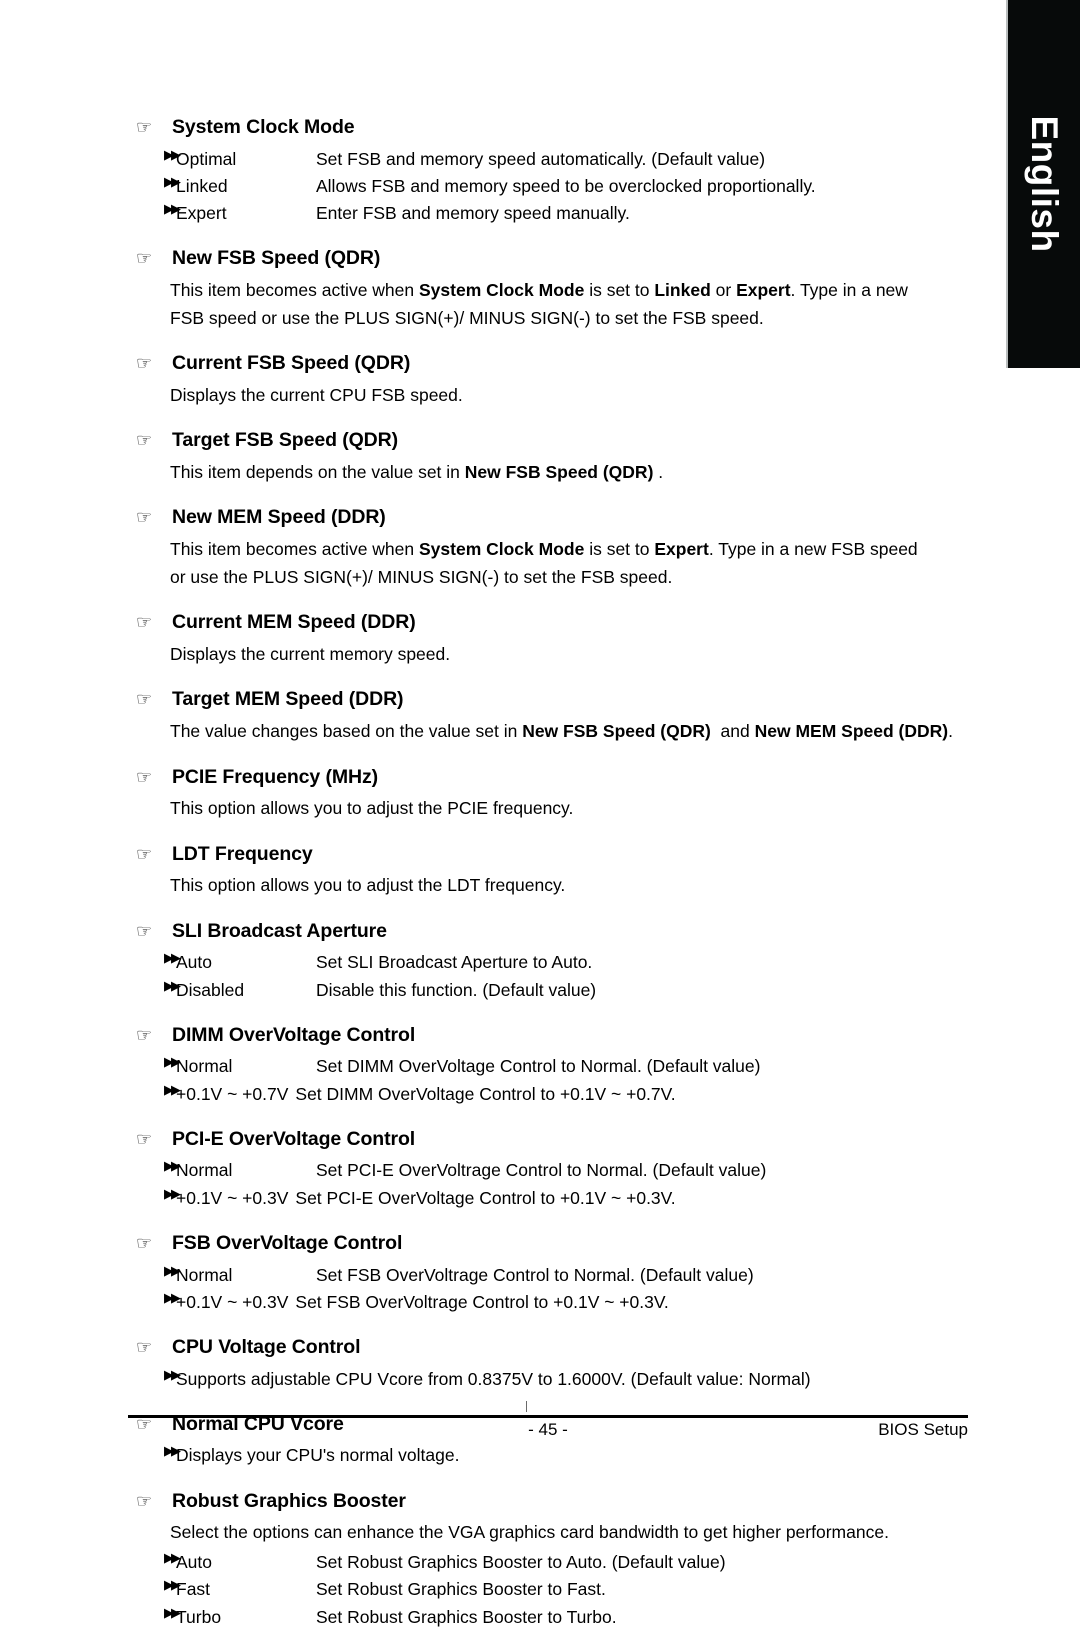  Describe the element at coordinates (294, 1138) in the screenshot. I see `heading-text: PCI-E OverVoltage Control` at that location.